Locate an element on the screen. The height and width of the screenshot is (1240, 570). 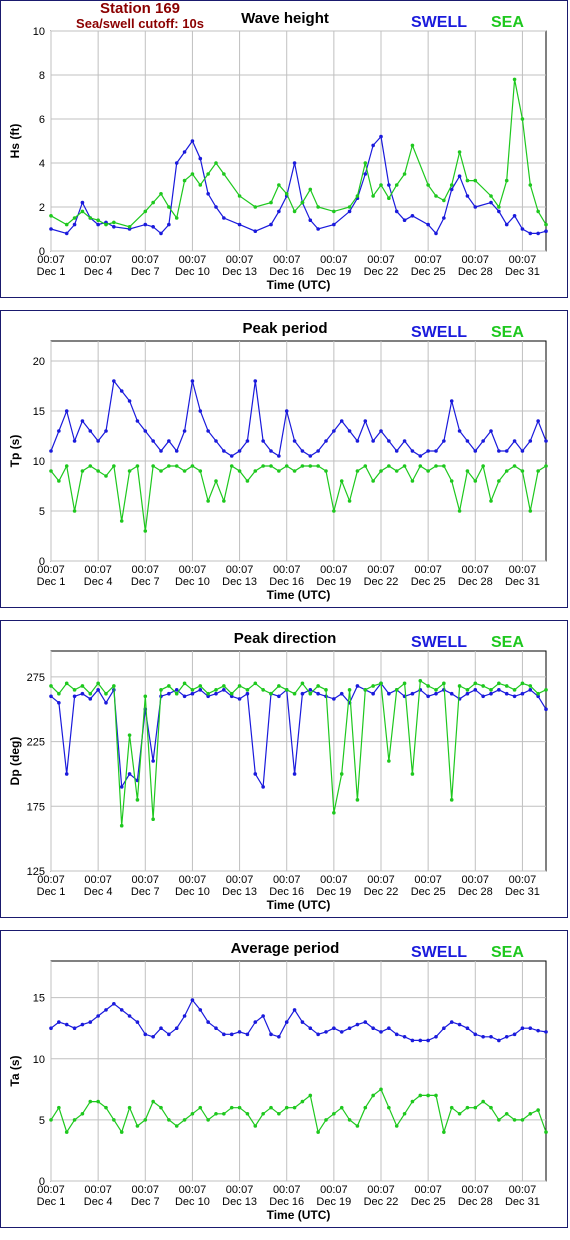
x-tick-date: Dec 4 is located at coordinates (98, 892).